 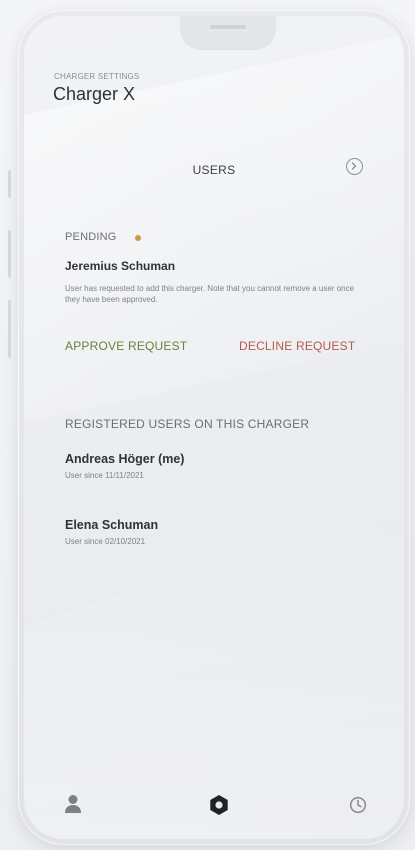 I want to click on user-list-item: Elena Schuman User since 02/10/2021, so click(x=111, y=532).